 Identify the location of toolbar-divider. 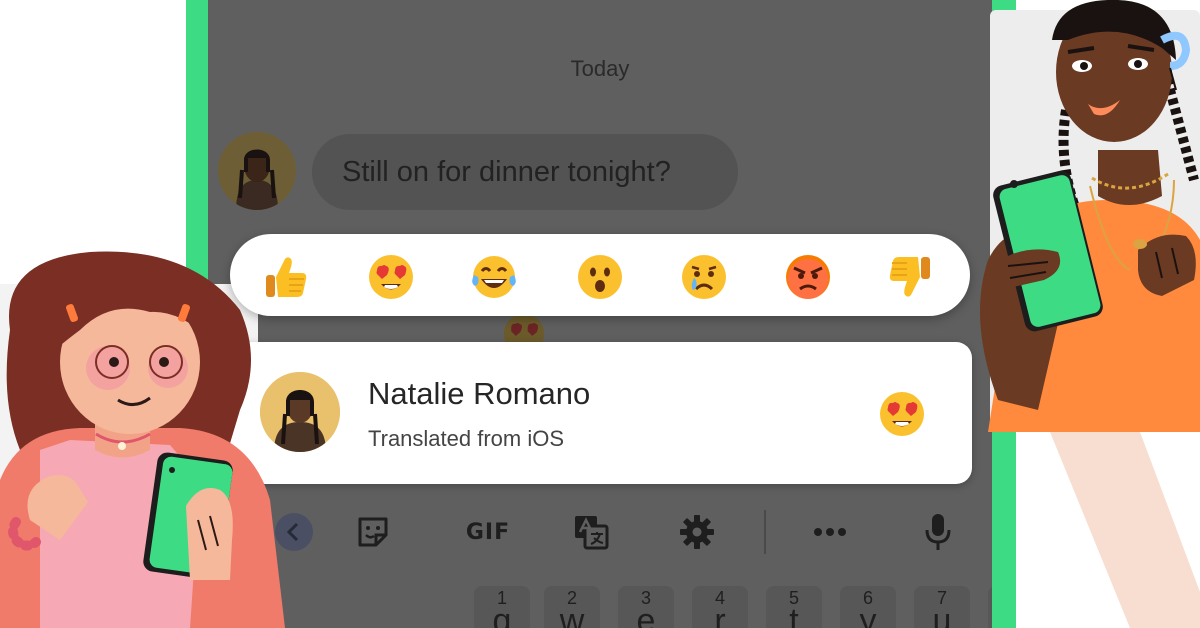
(765, 532).